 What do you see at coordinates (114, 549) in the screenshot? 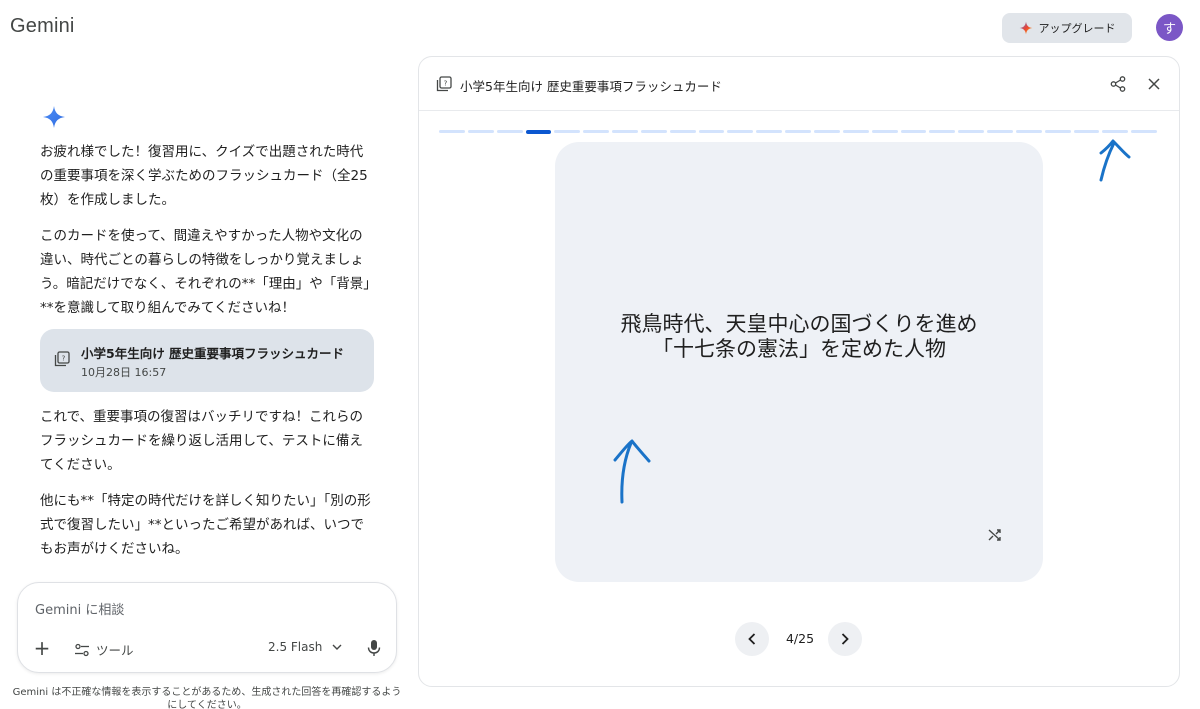
I see `text-line: もお声がけくださいね。` at bounding box center [114, 549].